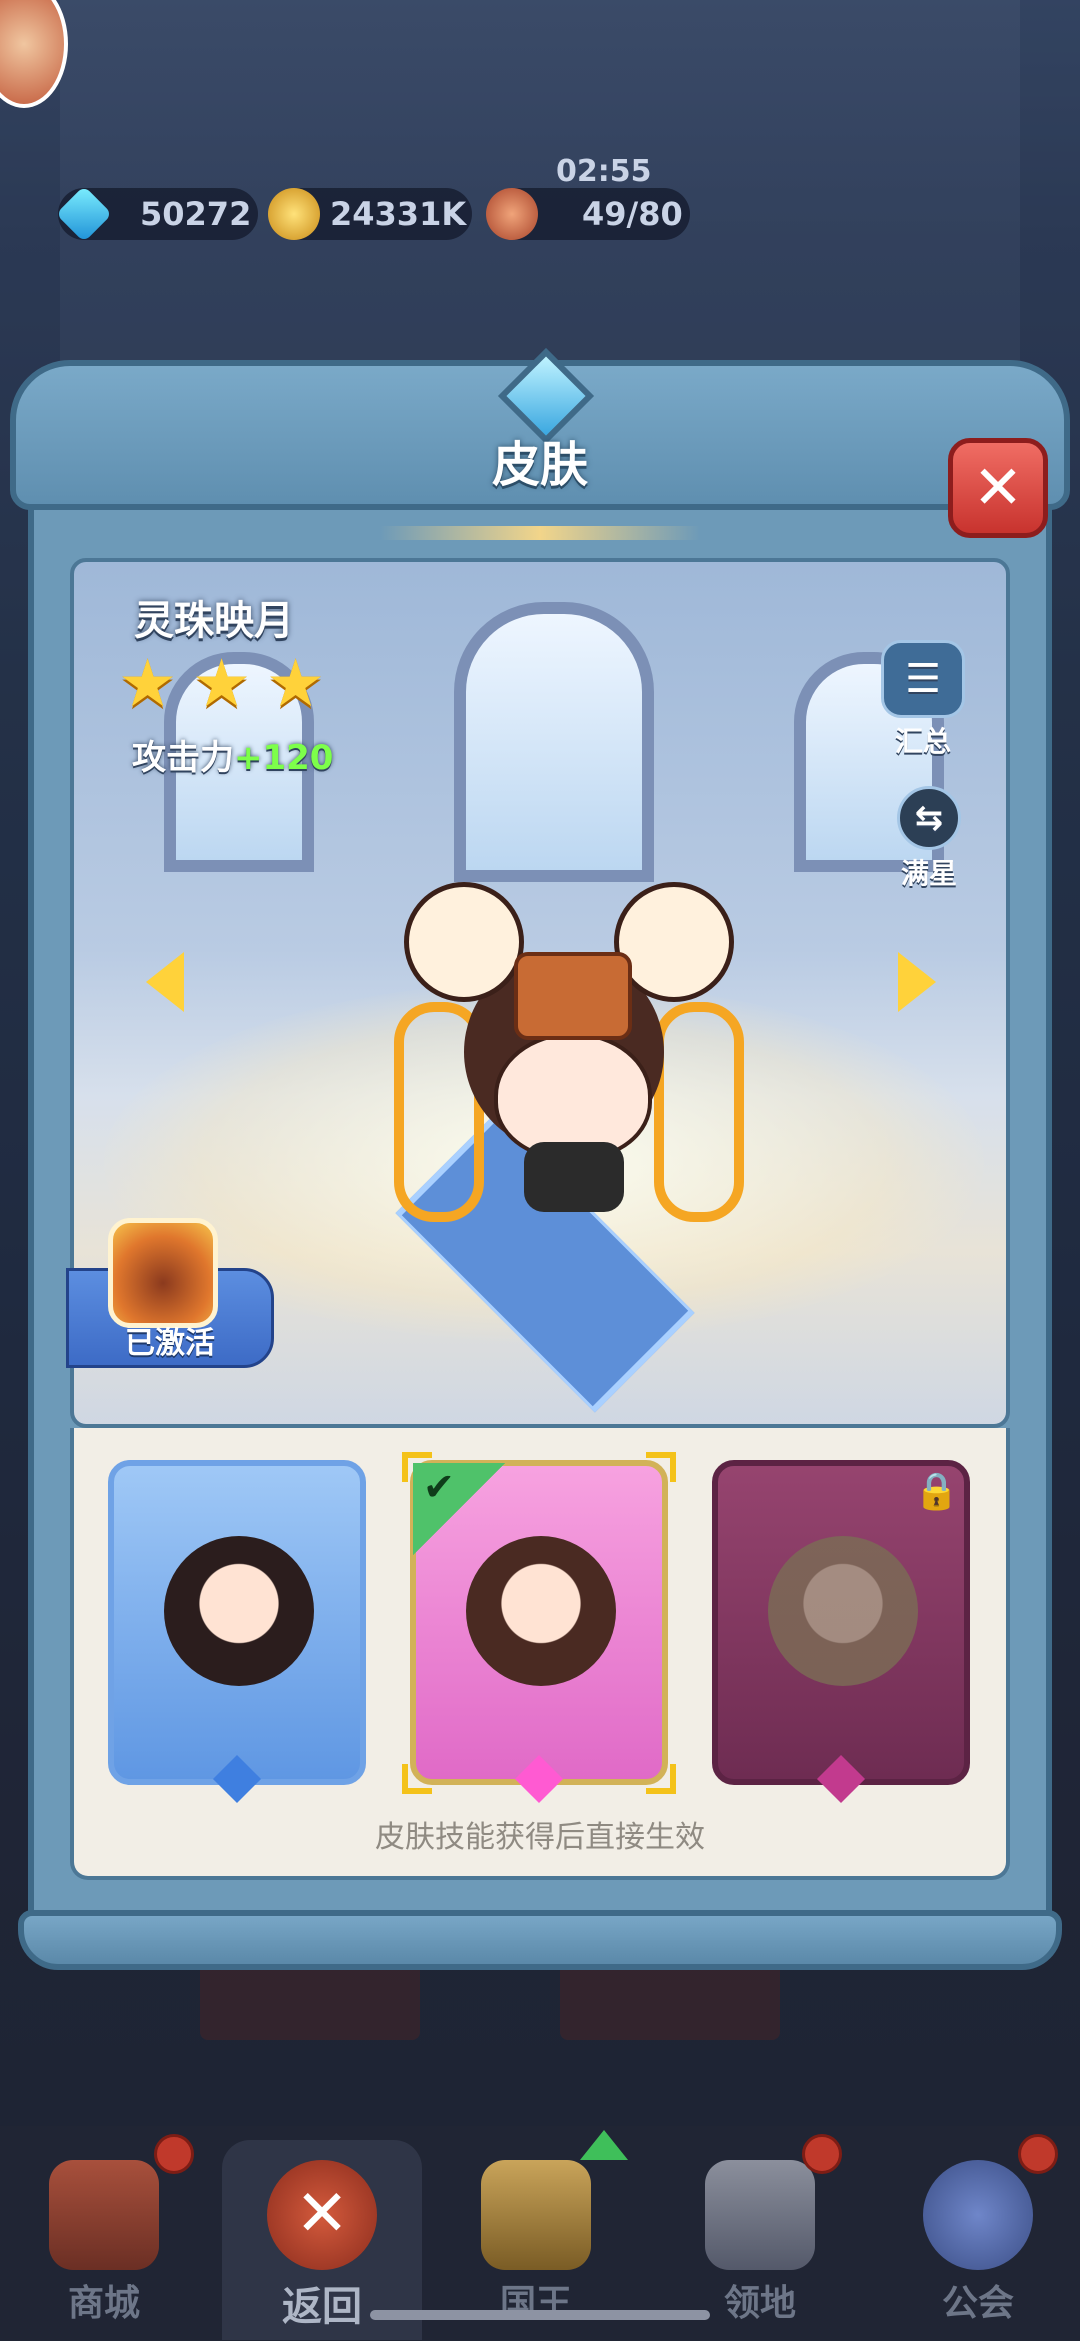 The width and height of the screenshot is (1080, 2341). What do you see at coordinates (540, 1837) in the screenshot?
I see `skin-hint-text: 皮肤技能获得后直接生效` at bounding box center [540, 1837].